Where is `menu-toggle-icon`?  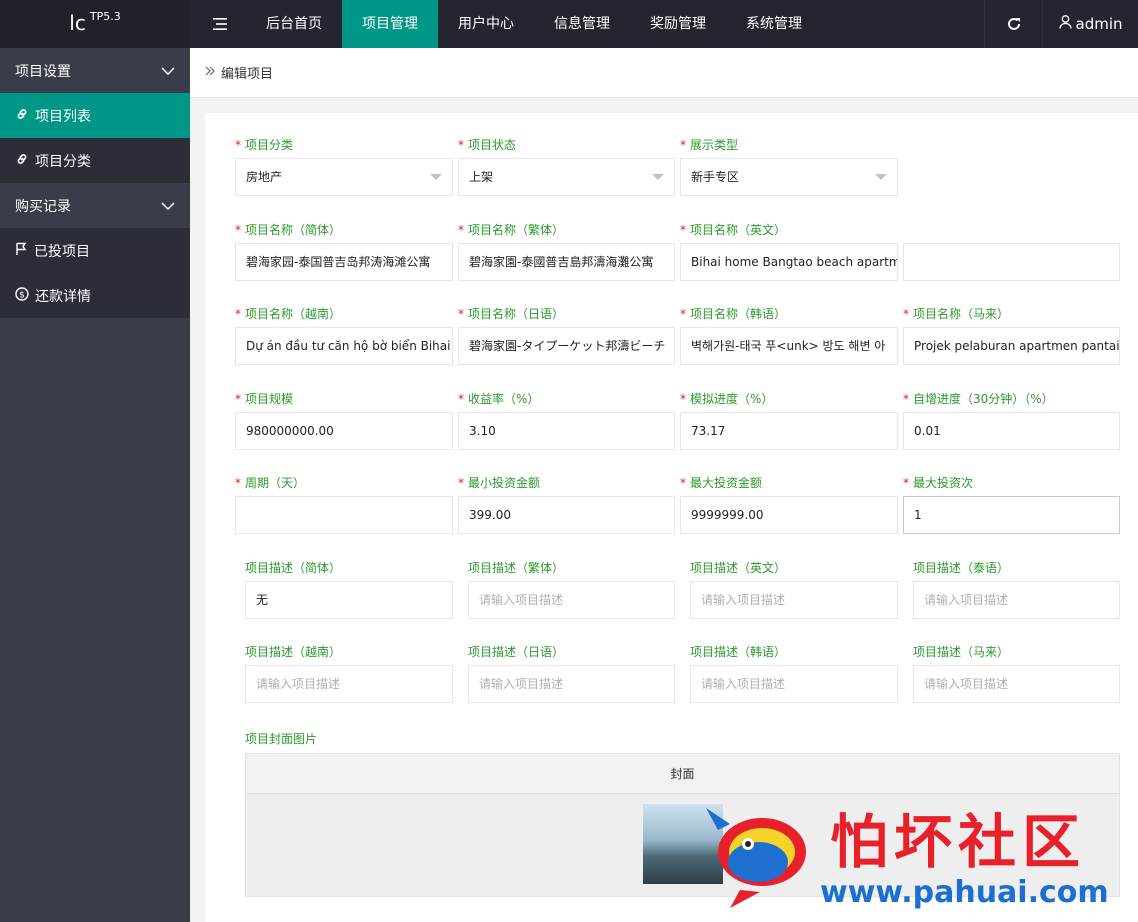 menu-toggle-icon is located at coordinates (220, 24).